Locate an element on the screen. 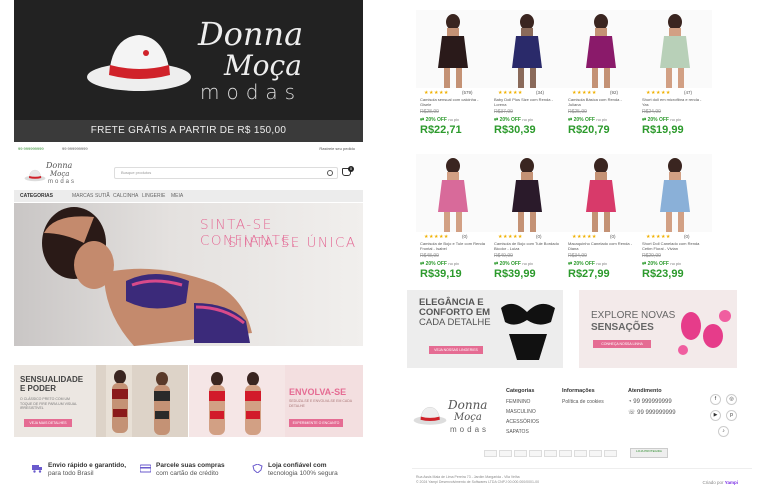  whatsapp-number: 99 999999999 is located at coordinates (31, 148).